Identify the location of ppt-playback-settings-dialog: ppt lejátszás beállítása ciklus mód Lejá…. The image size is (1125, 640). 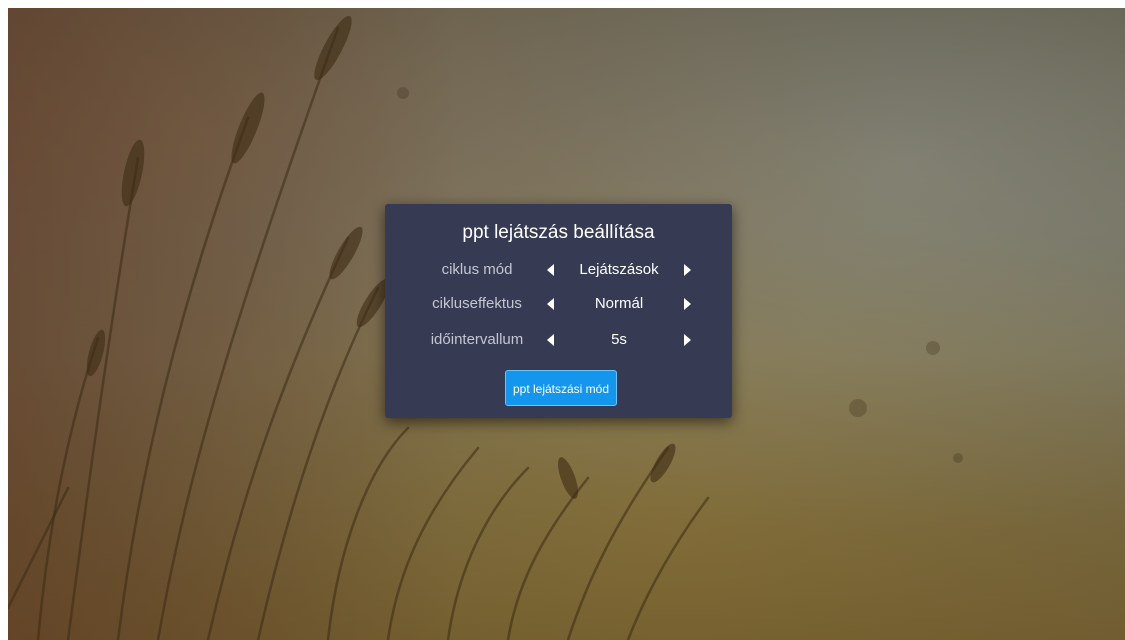
(558, 311).